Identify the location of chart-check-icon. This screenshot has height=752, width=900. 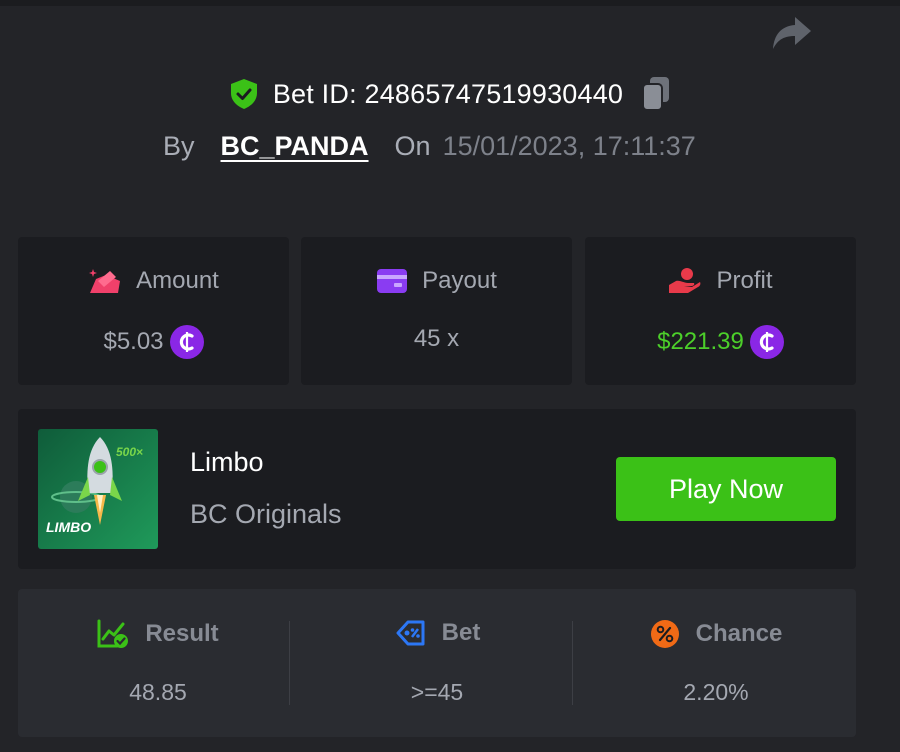
(113, 633).